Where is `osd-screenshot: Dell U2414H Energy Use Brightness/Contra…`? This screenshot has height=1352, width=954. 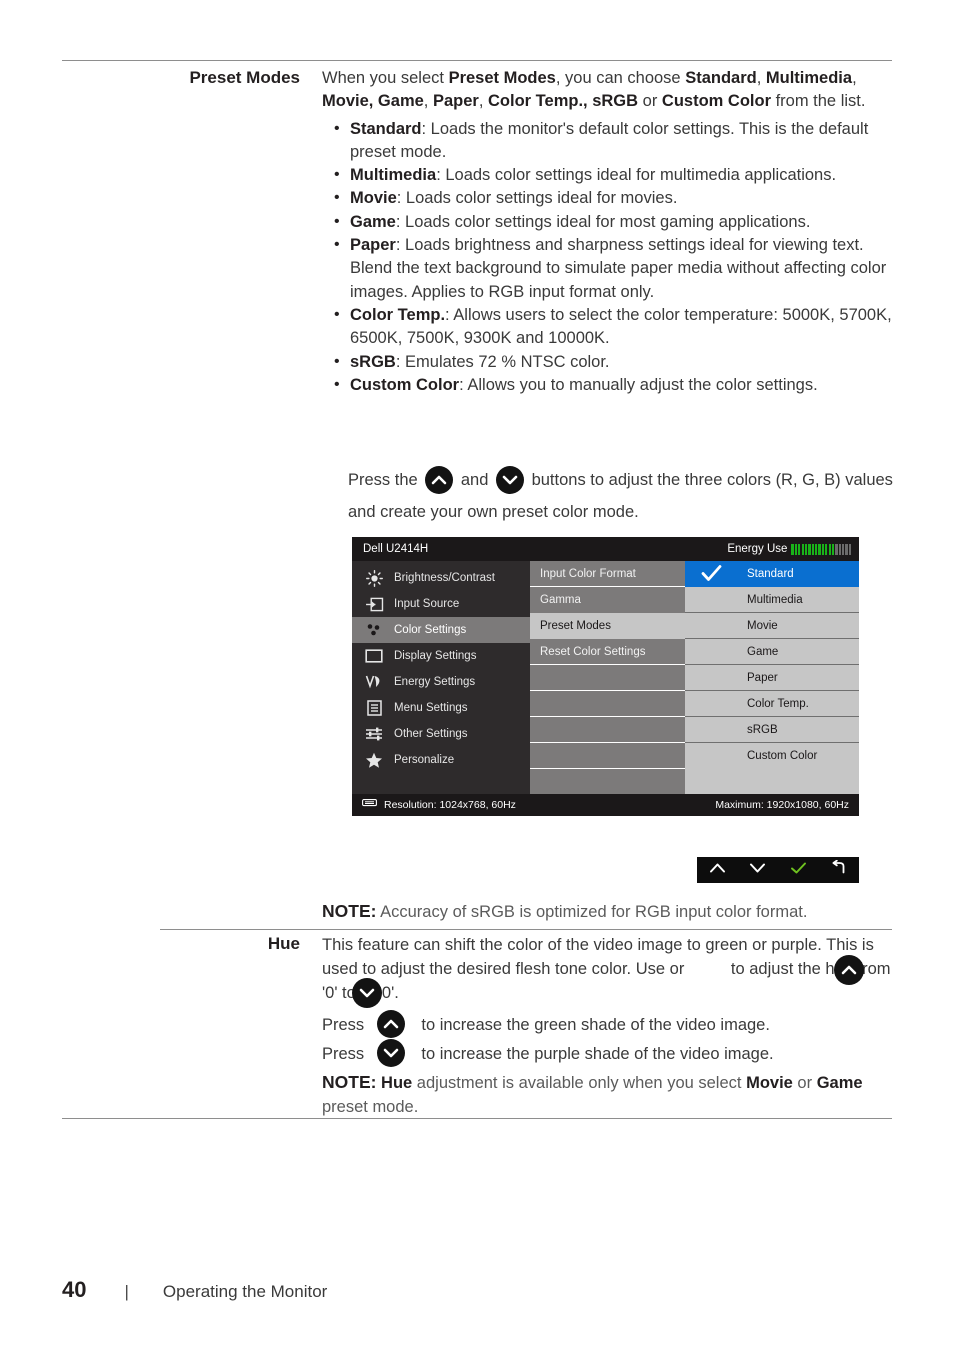
osd-screenshot: Dell U2414H Energy Use Brightness/Contra… is located at coordinates (605, 676).